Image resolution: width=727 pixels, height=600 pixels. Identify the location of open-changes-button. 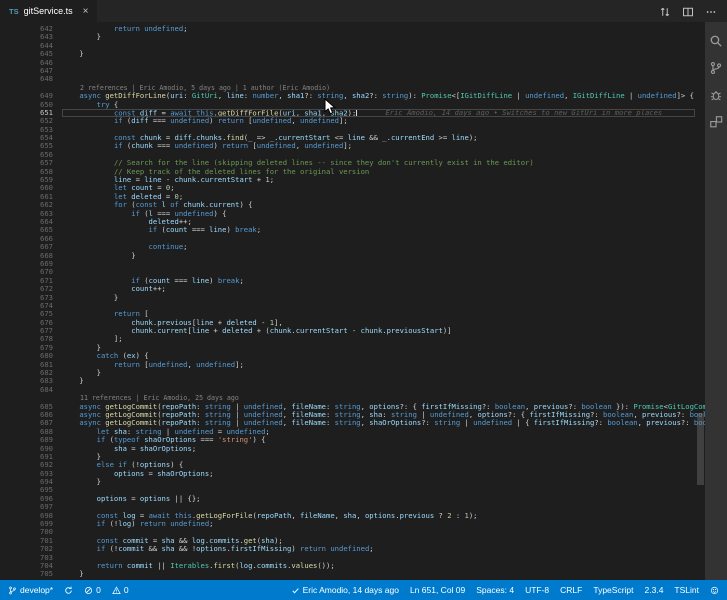
(665, 11).